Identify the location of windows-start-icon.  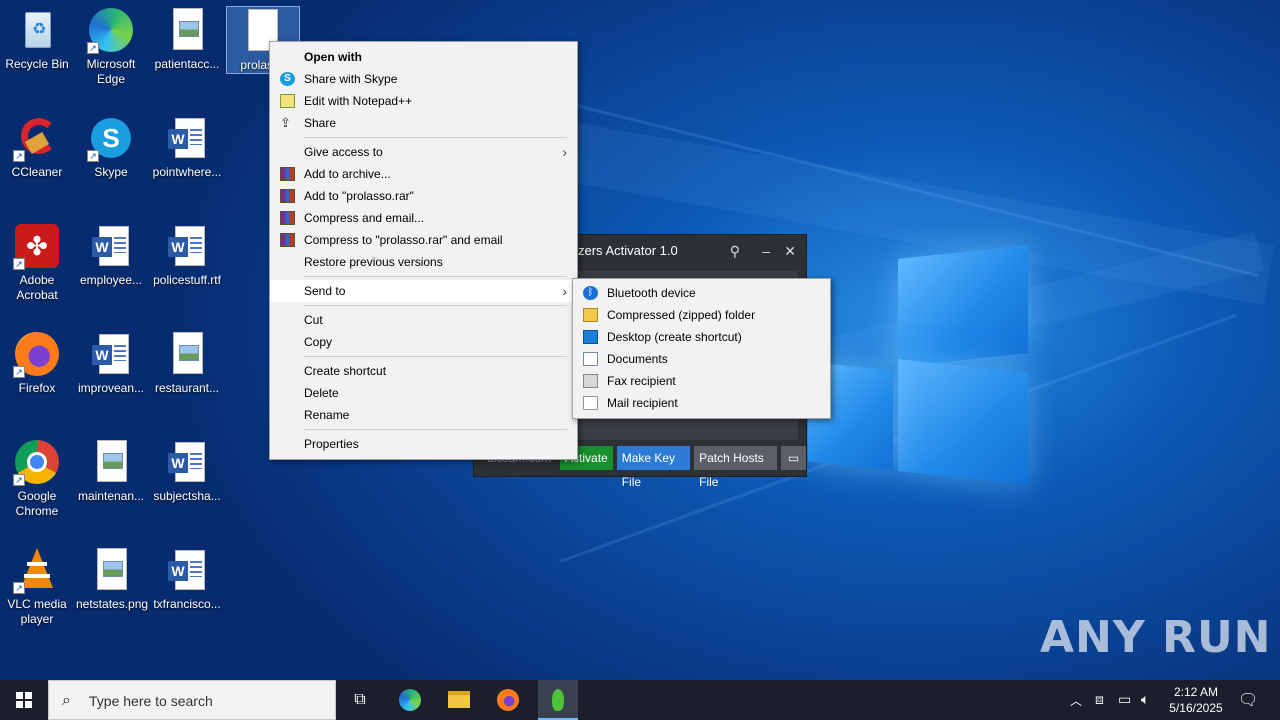
(24, 700).